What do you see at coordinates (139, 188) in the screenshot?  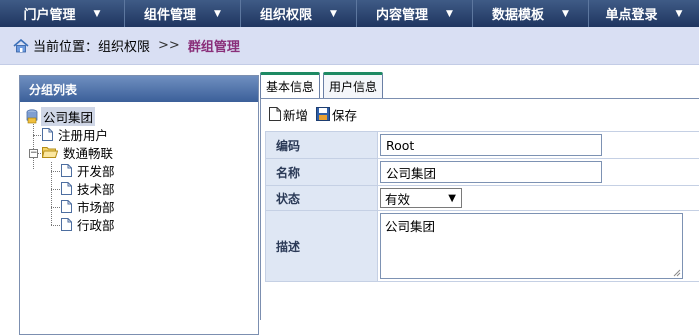 I see `tree-node-child: 技术部` at bounding box center [139, 188].